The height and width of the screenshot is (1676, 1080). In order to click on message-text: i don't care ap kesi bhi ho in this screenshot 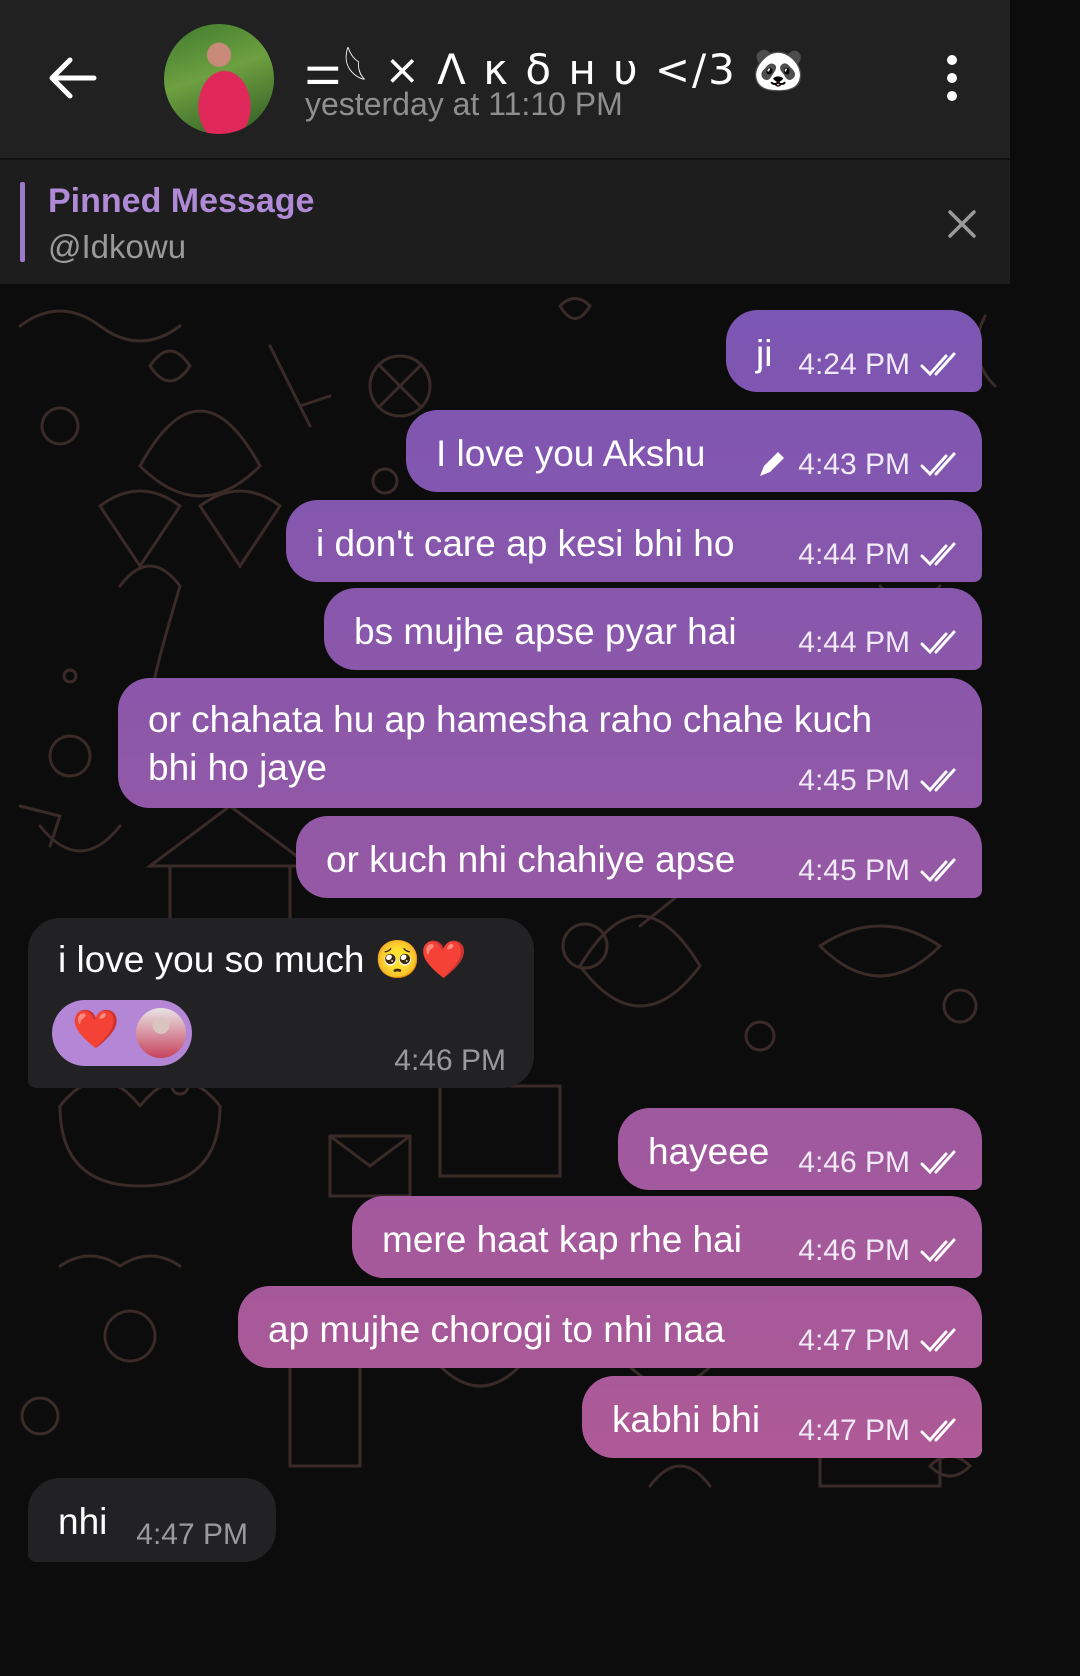, I will do `click(525, 543)`.